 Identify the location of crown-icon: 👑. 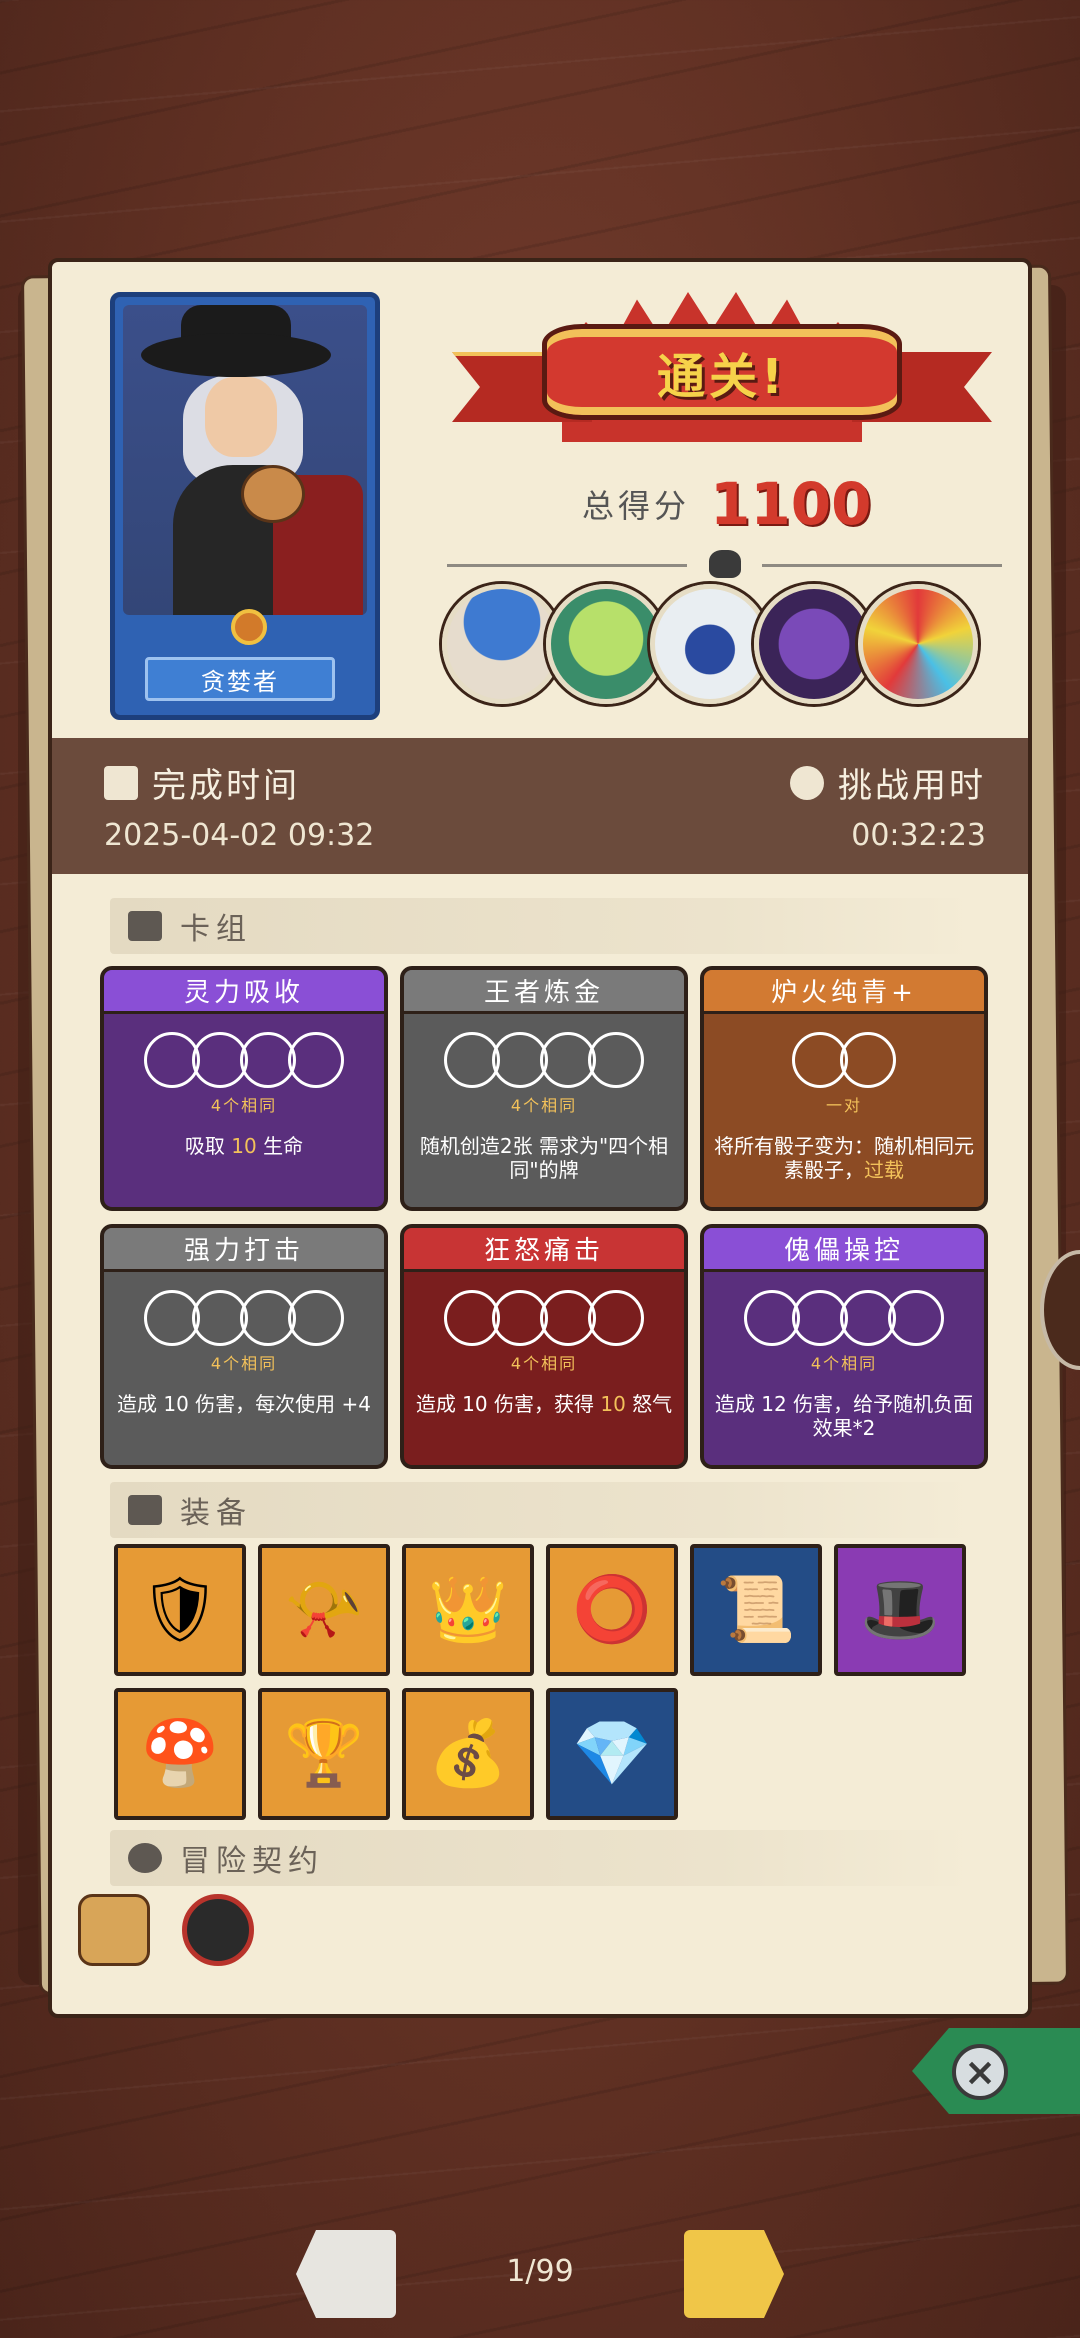
(468, 1610).